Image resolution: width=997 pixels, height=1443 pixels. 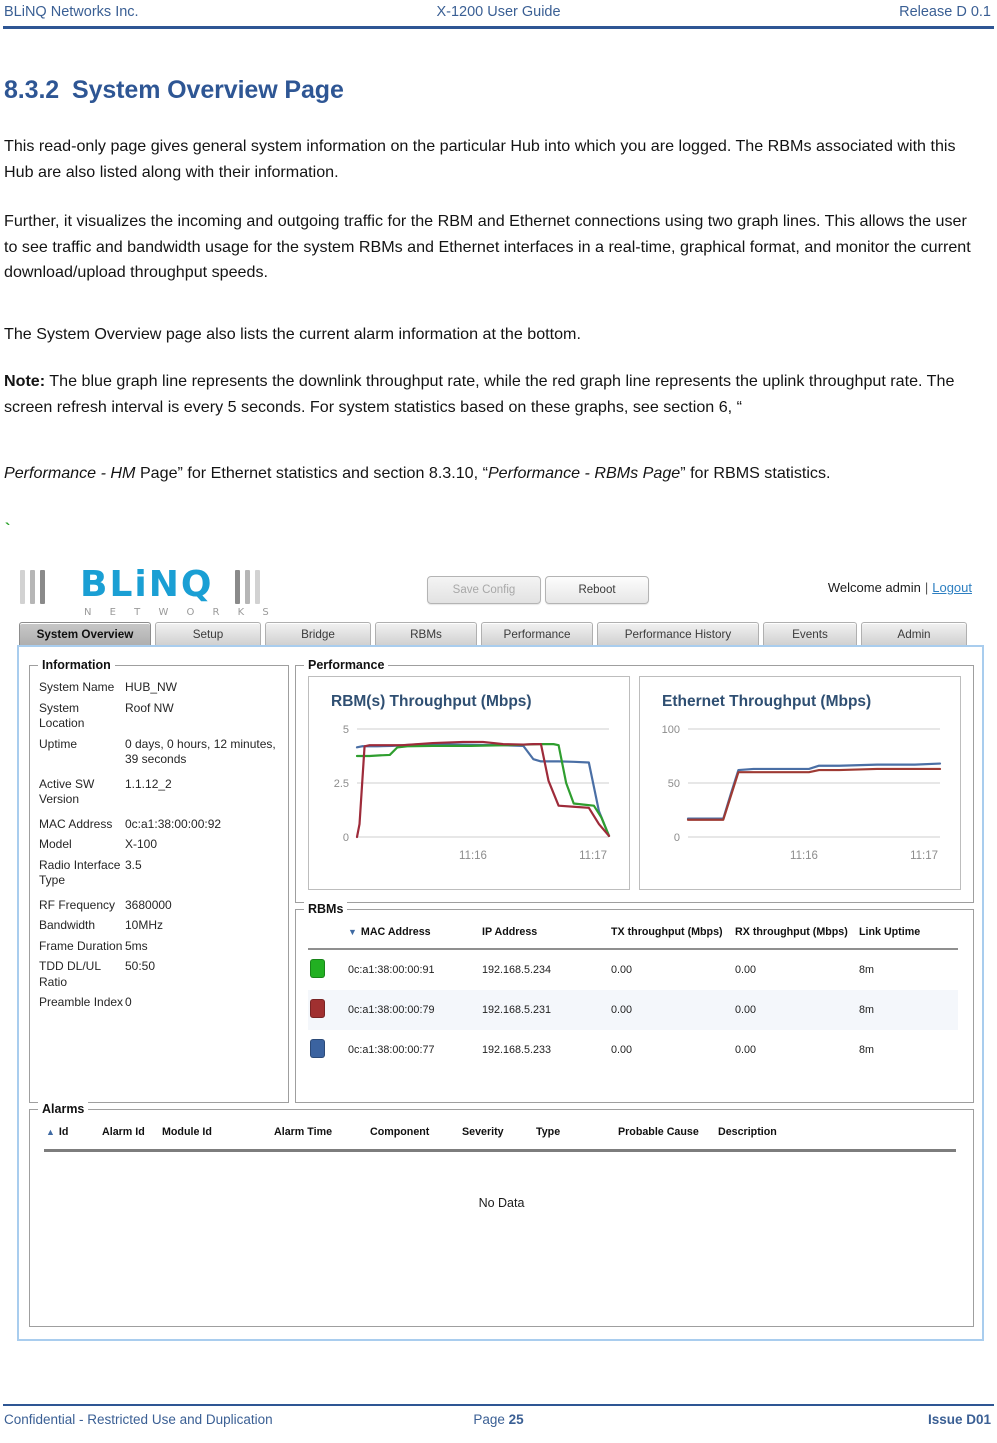 What do you see at coordinates (498, 12) in the screenshot?
I see `header-title: X-1200 User Guide` at bounding box center [498, 12].